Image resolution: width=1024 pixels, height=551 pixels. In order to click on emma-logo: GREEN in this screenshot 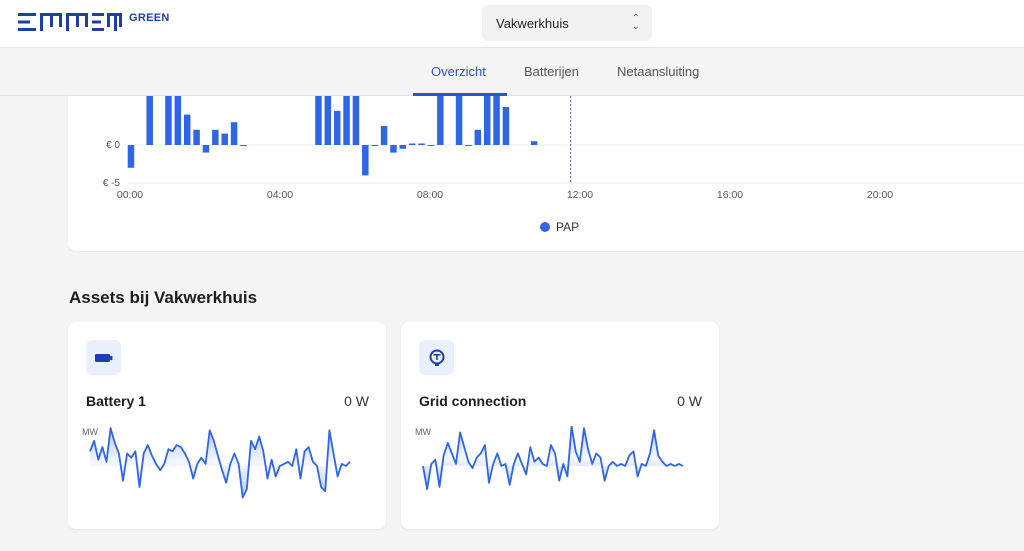, I will do `click(94, 22)`.